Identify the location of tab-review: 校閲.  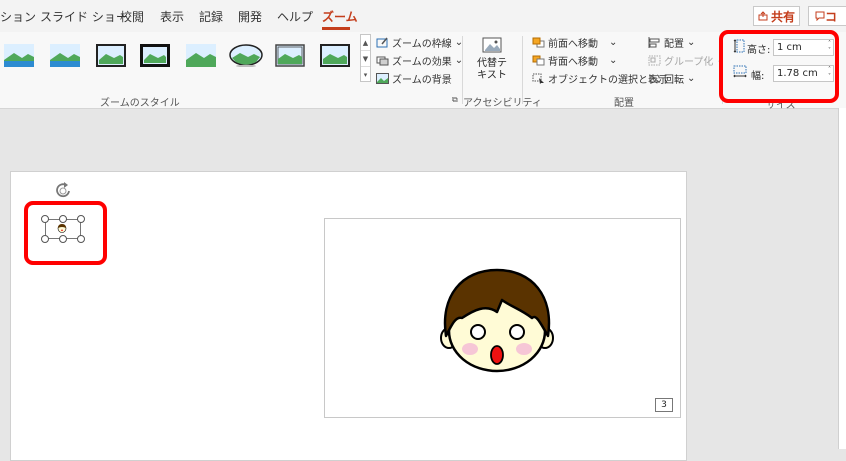
(132, 16).